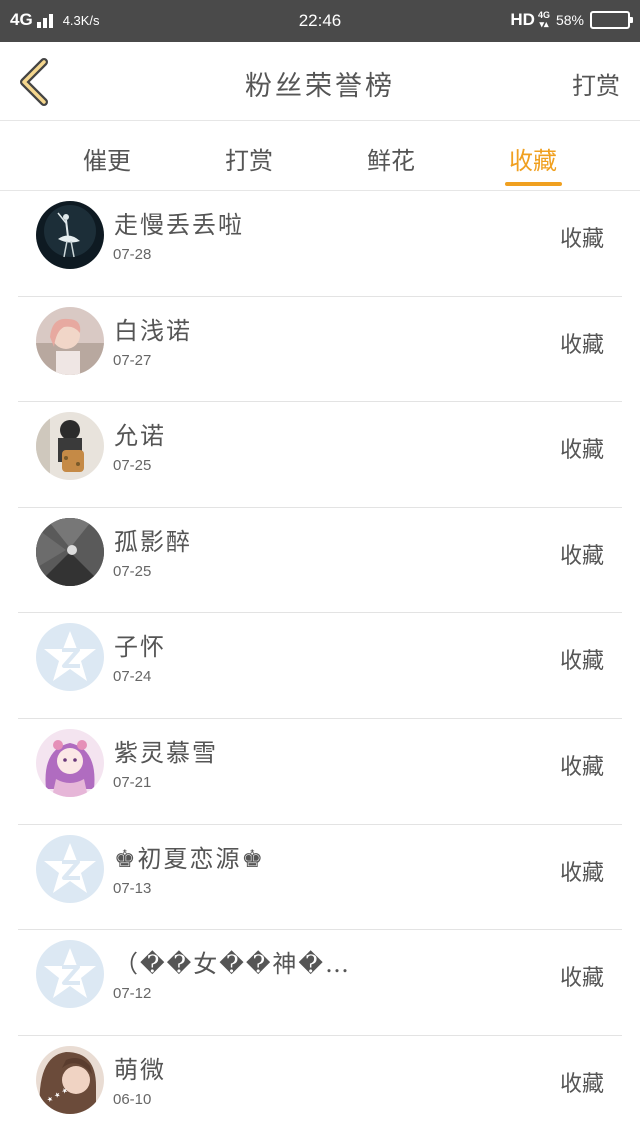 The image size is (640, 1138). What do you see at coordinates (320, 1087) in the screenshot?
I see `list-item: ★ ★ ★ 萌微 06-10 收藏` at bounding box center [320, 1087].